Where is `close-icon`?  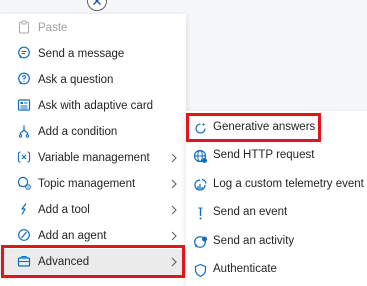
close-icon is located at coordinates (97, 2).